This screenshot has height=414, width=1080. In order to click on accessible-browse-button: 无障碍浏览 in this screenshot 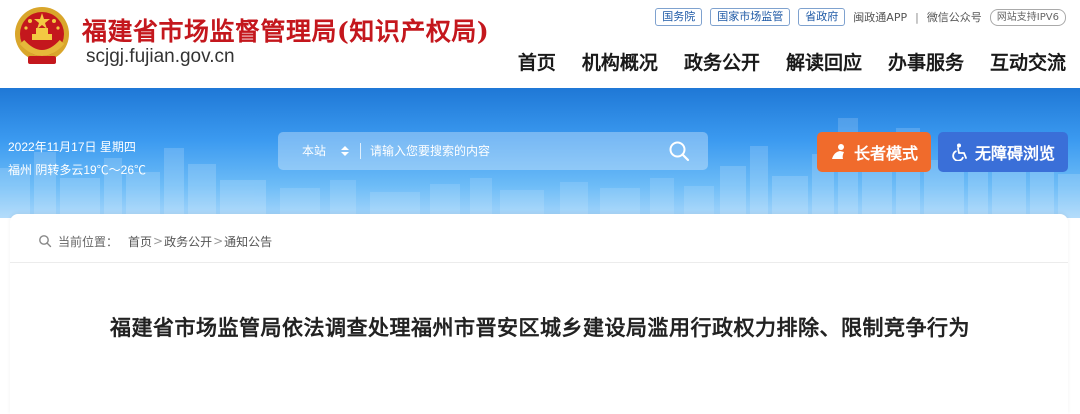, I will do `click(1003, 152)`.